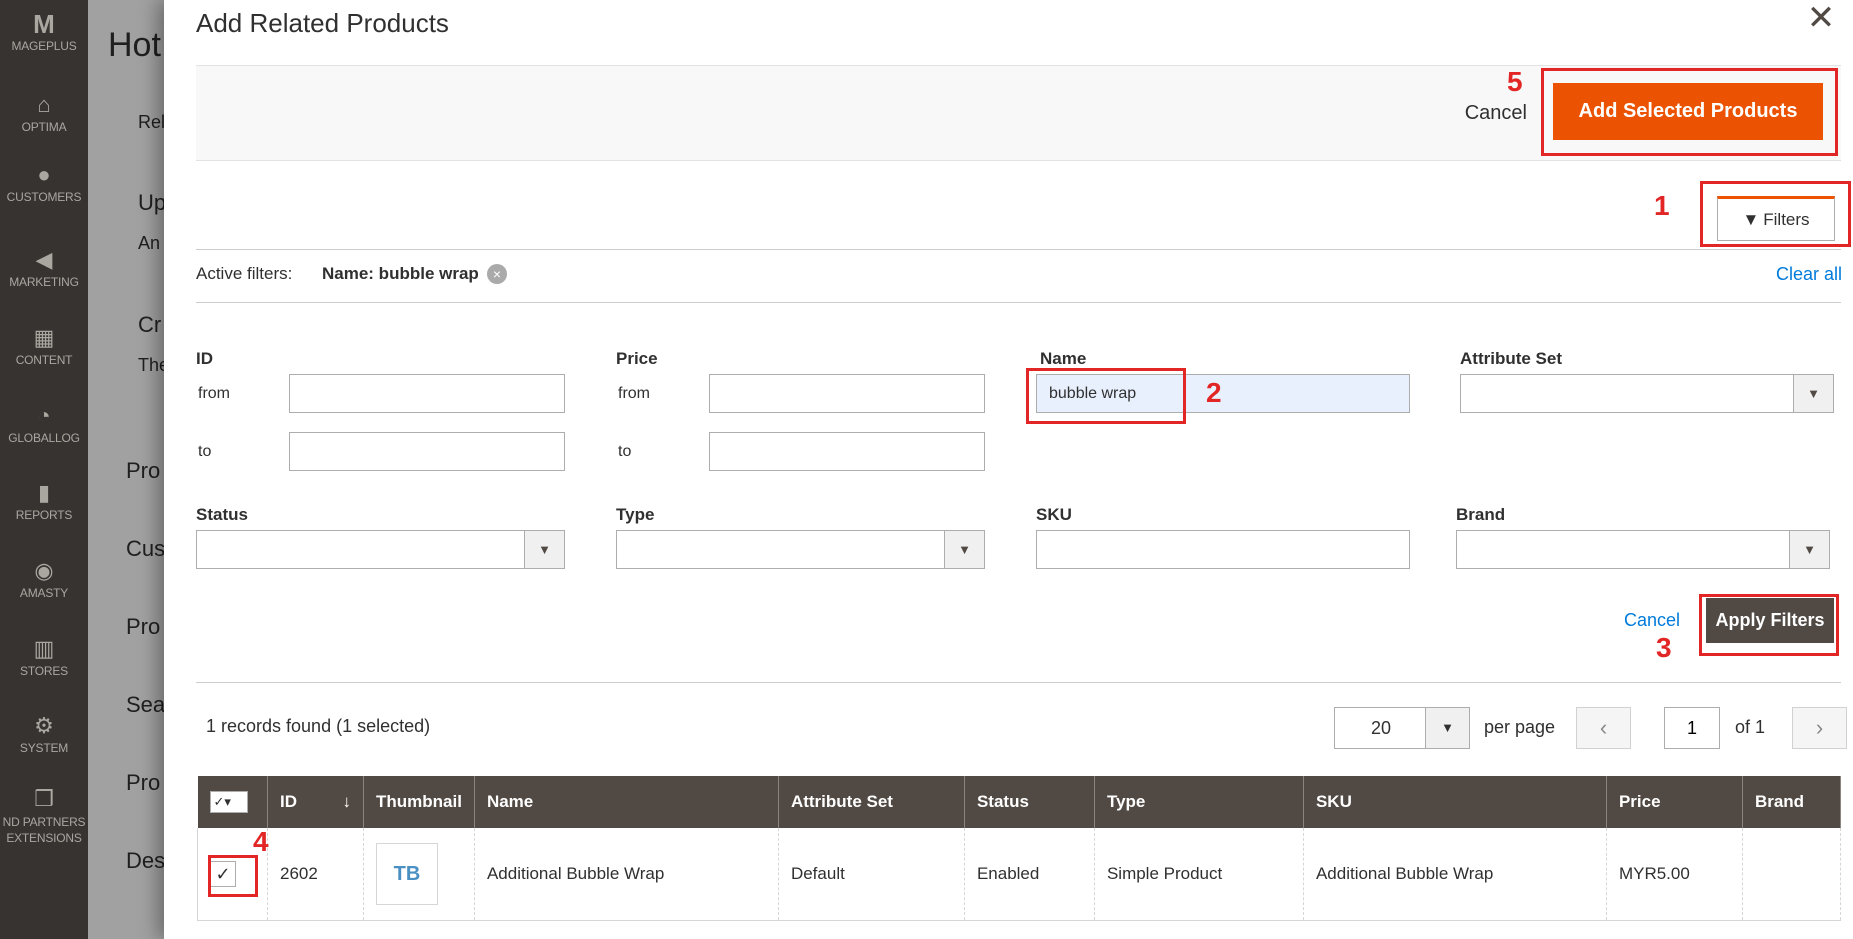  Describe the element at coordinates (1199, 802) in the screenshot. I see `column-header-type: Type` at that location.